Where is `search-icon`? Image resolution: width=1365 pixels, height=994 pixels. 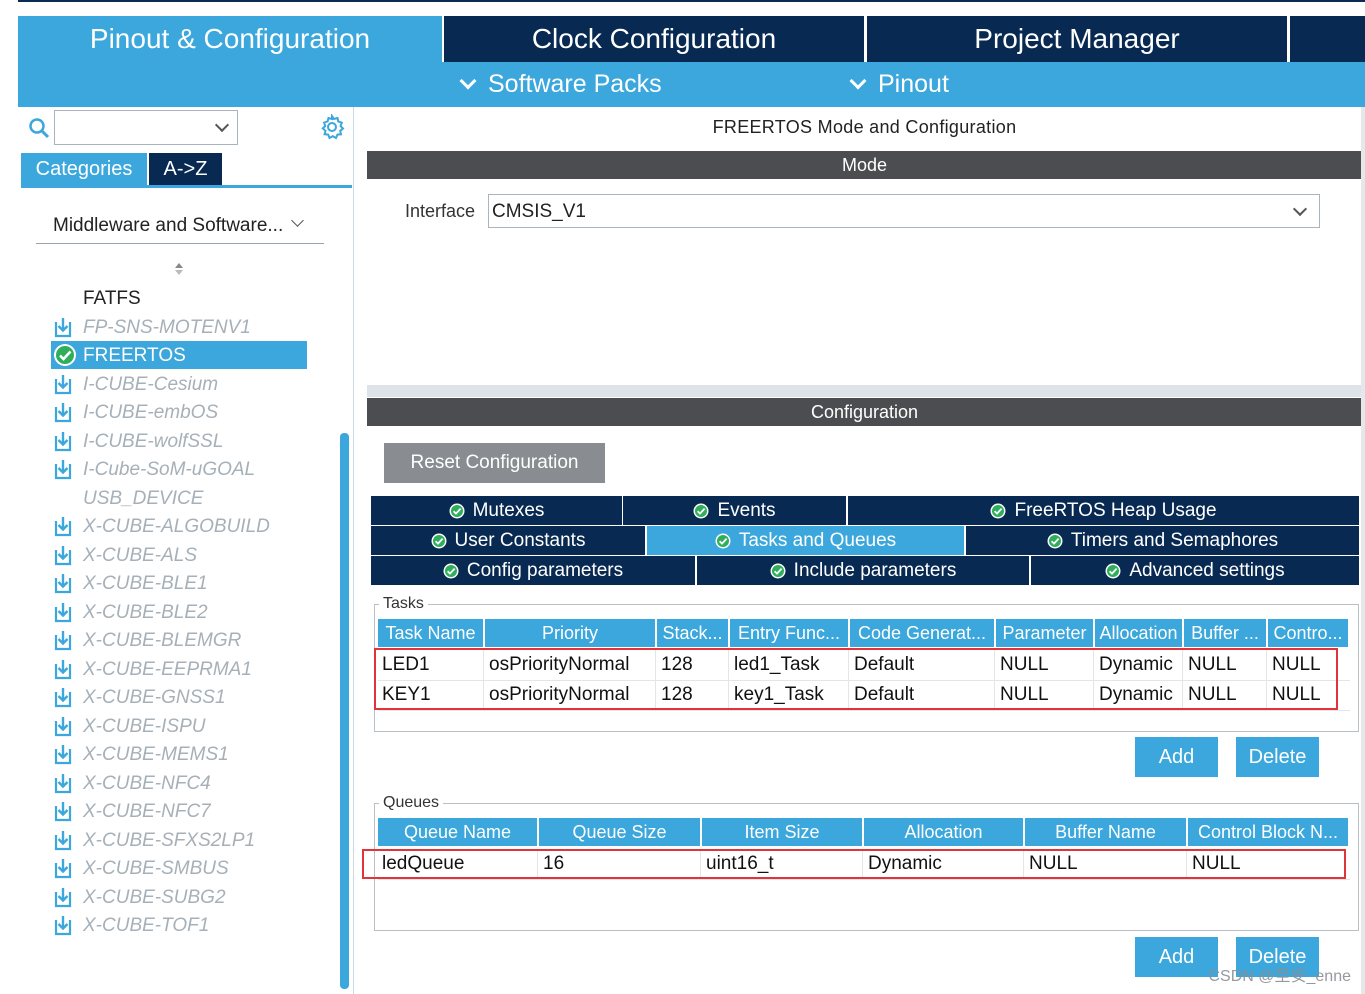 search-icon is located at coordinates (39, 128).